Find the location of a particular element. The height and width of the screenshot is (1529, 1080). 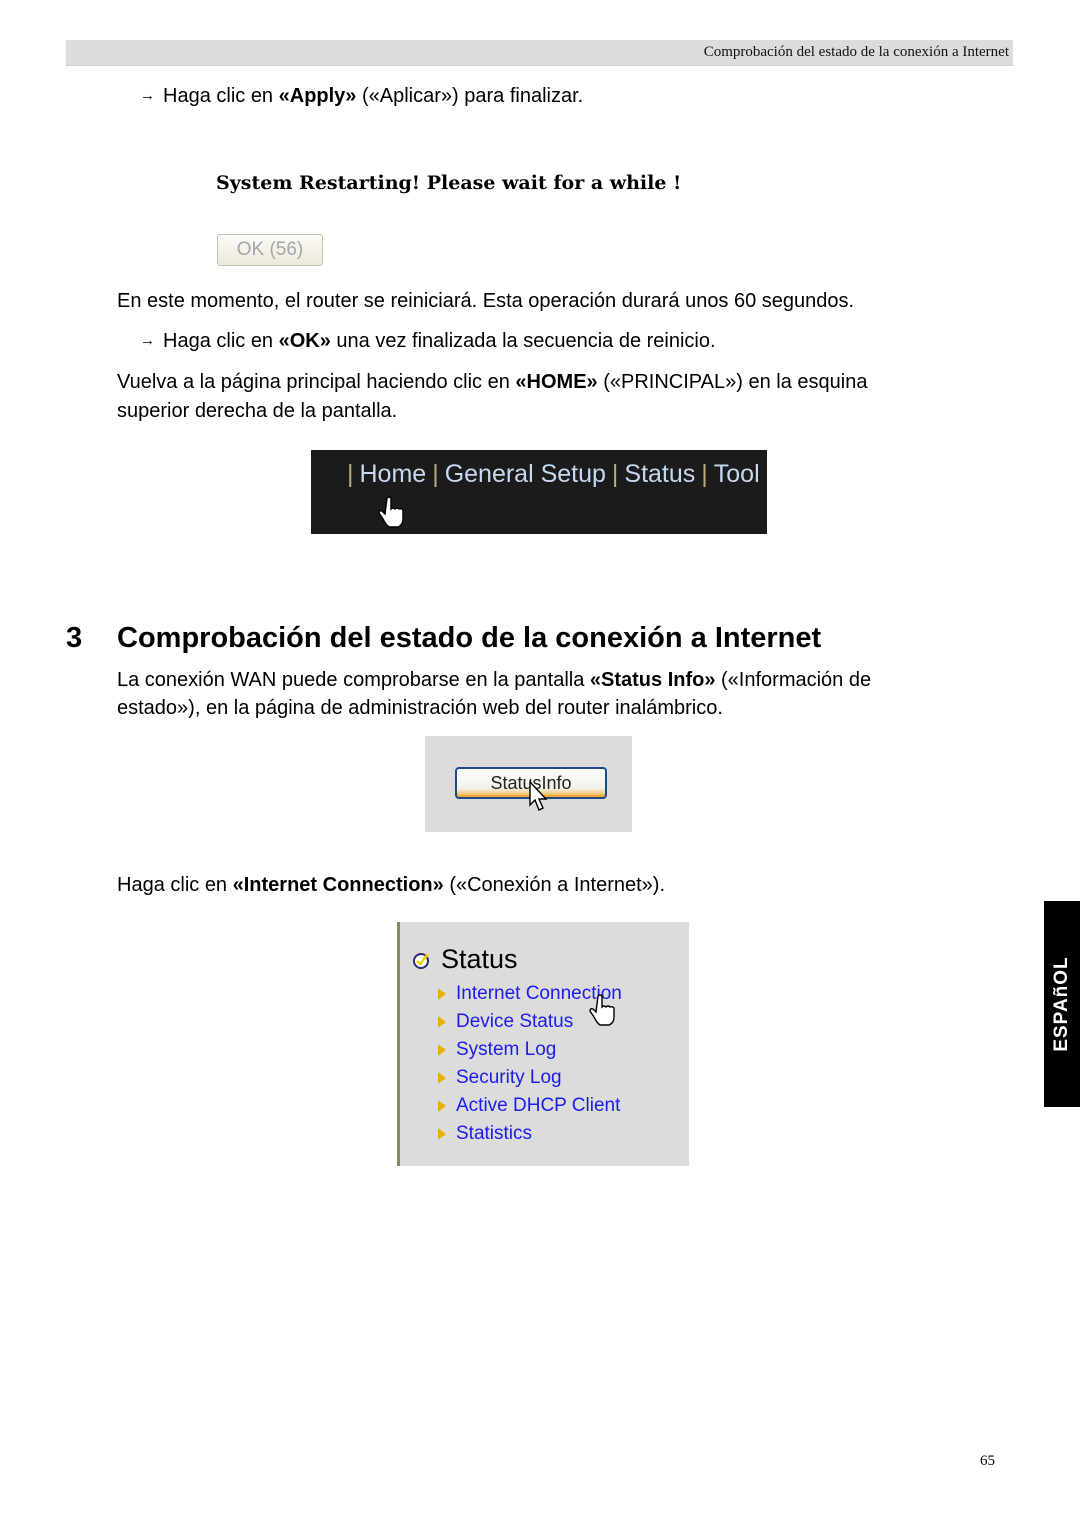

step-keyword: «Internet Connection» is located at coordinates (338, 885).